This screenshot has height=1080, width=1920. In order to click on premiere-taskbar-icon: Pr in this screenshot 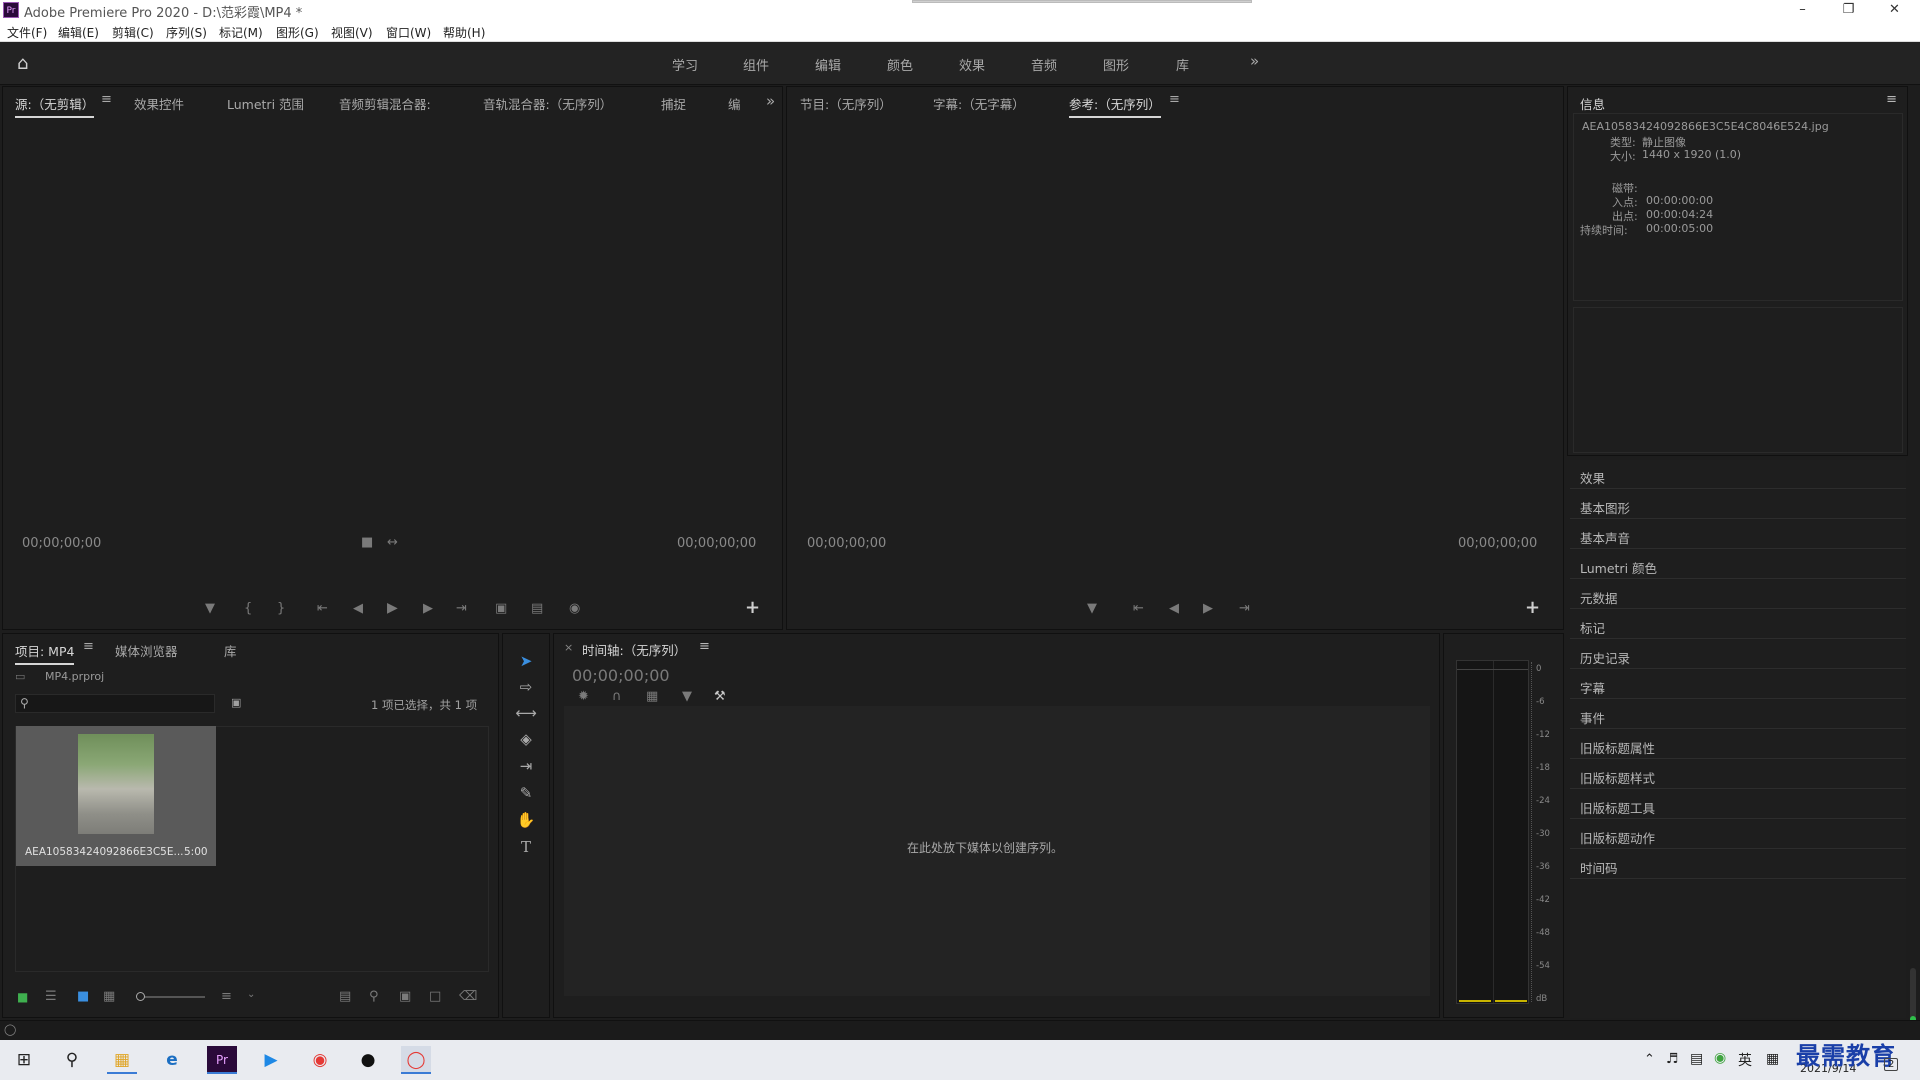, I will do `click(222, 1060)`.